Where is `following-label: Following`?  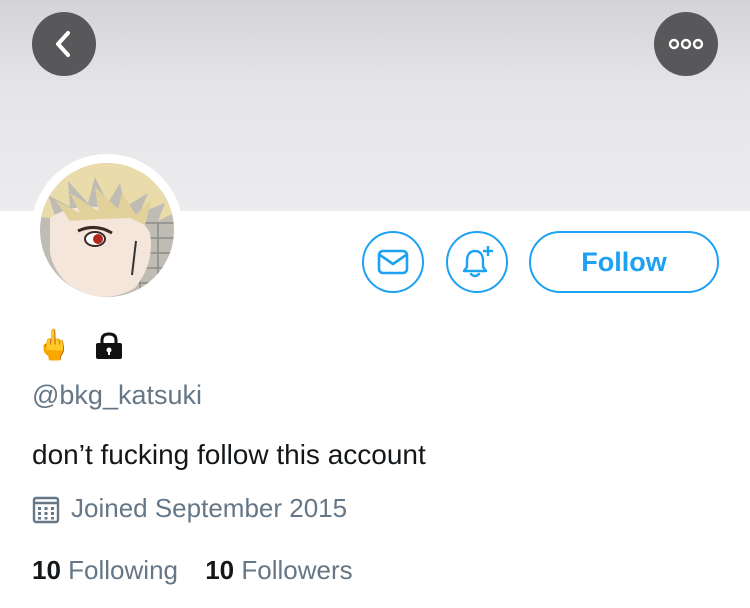 following-label: Following is located at coordinates (123, 570).